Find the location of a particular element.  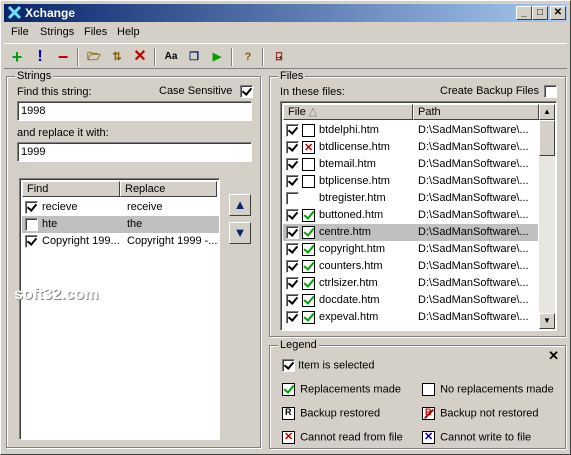

case-sensitive-checkbox is located at coordinates (246, 91).